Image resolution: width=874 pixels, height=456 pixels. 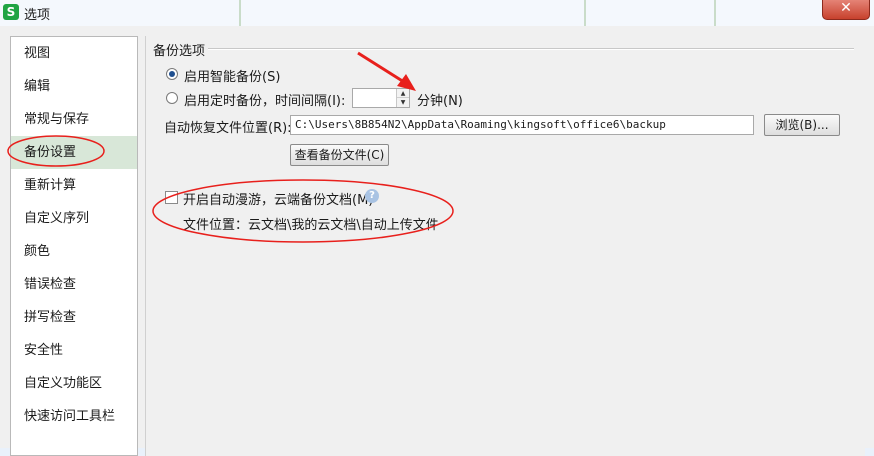 What do you see at coordinates (228, 128) in the screenshot?
I see `autorecover-path-label: 自动恢复文件位置(R):` at bounding box center [228, 128].